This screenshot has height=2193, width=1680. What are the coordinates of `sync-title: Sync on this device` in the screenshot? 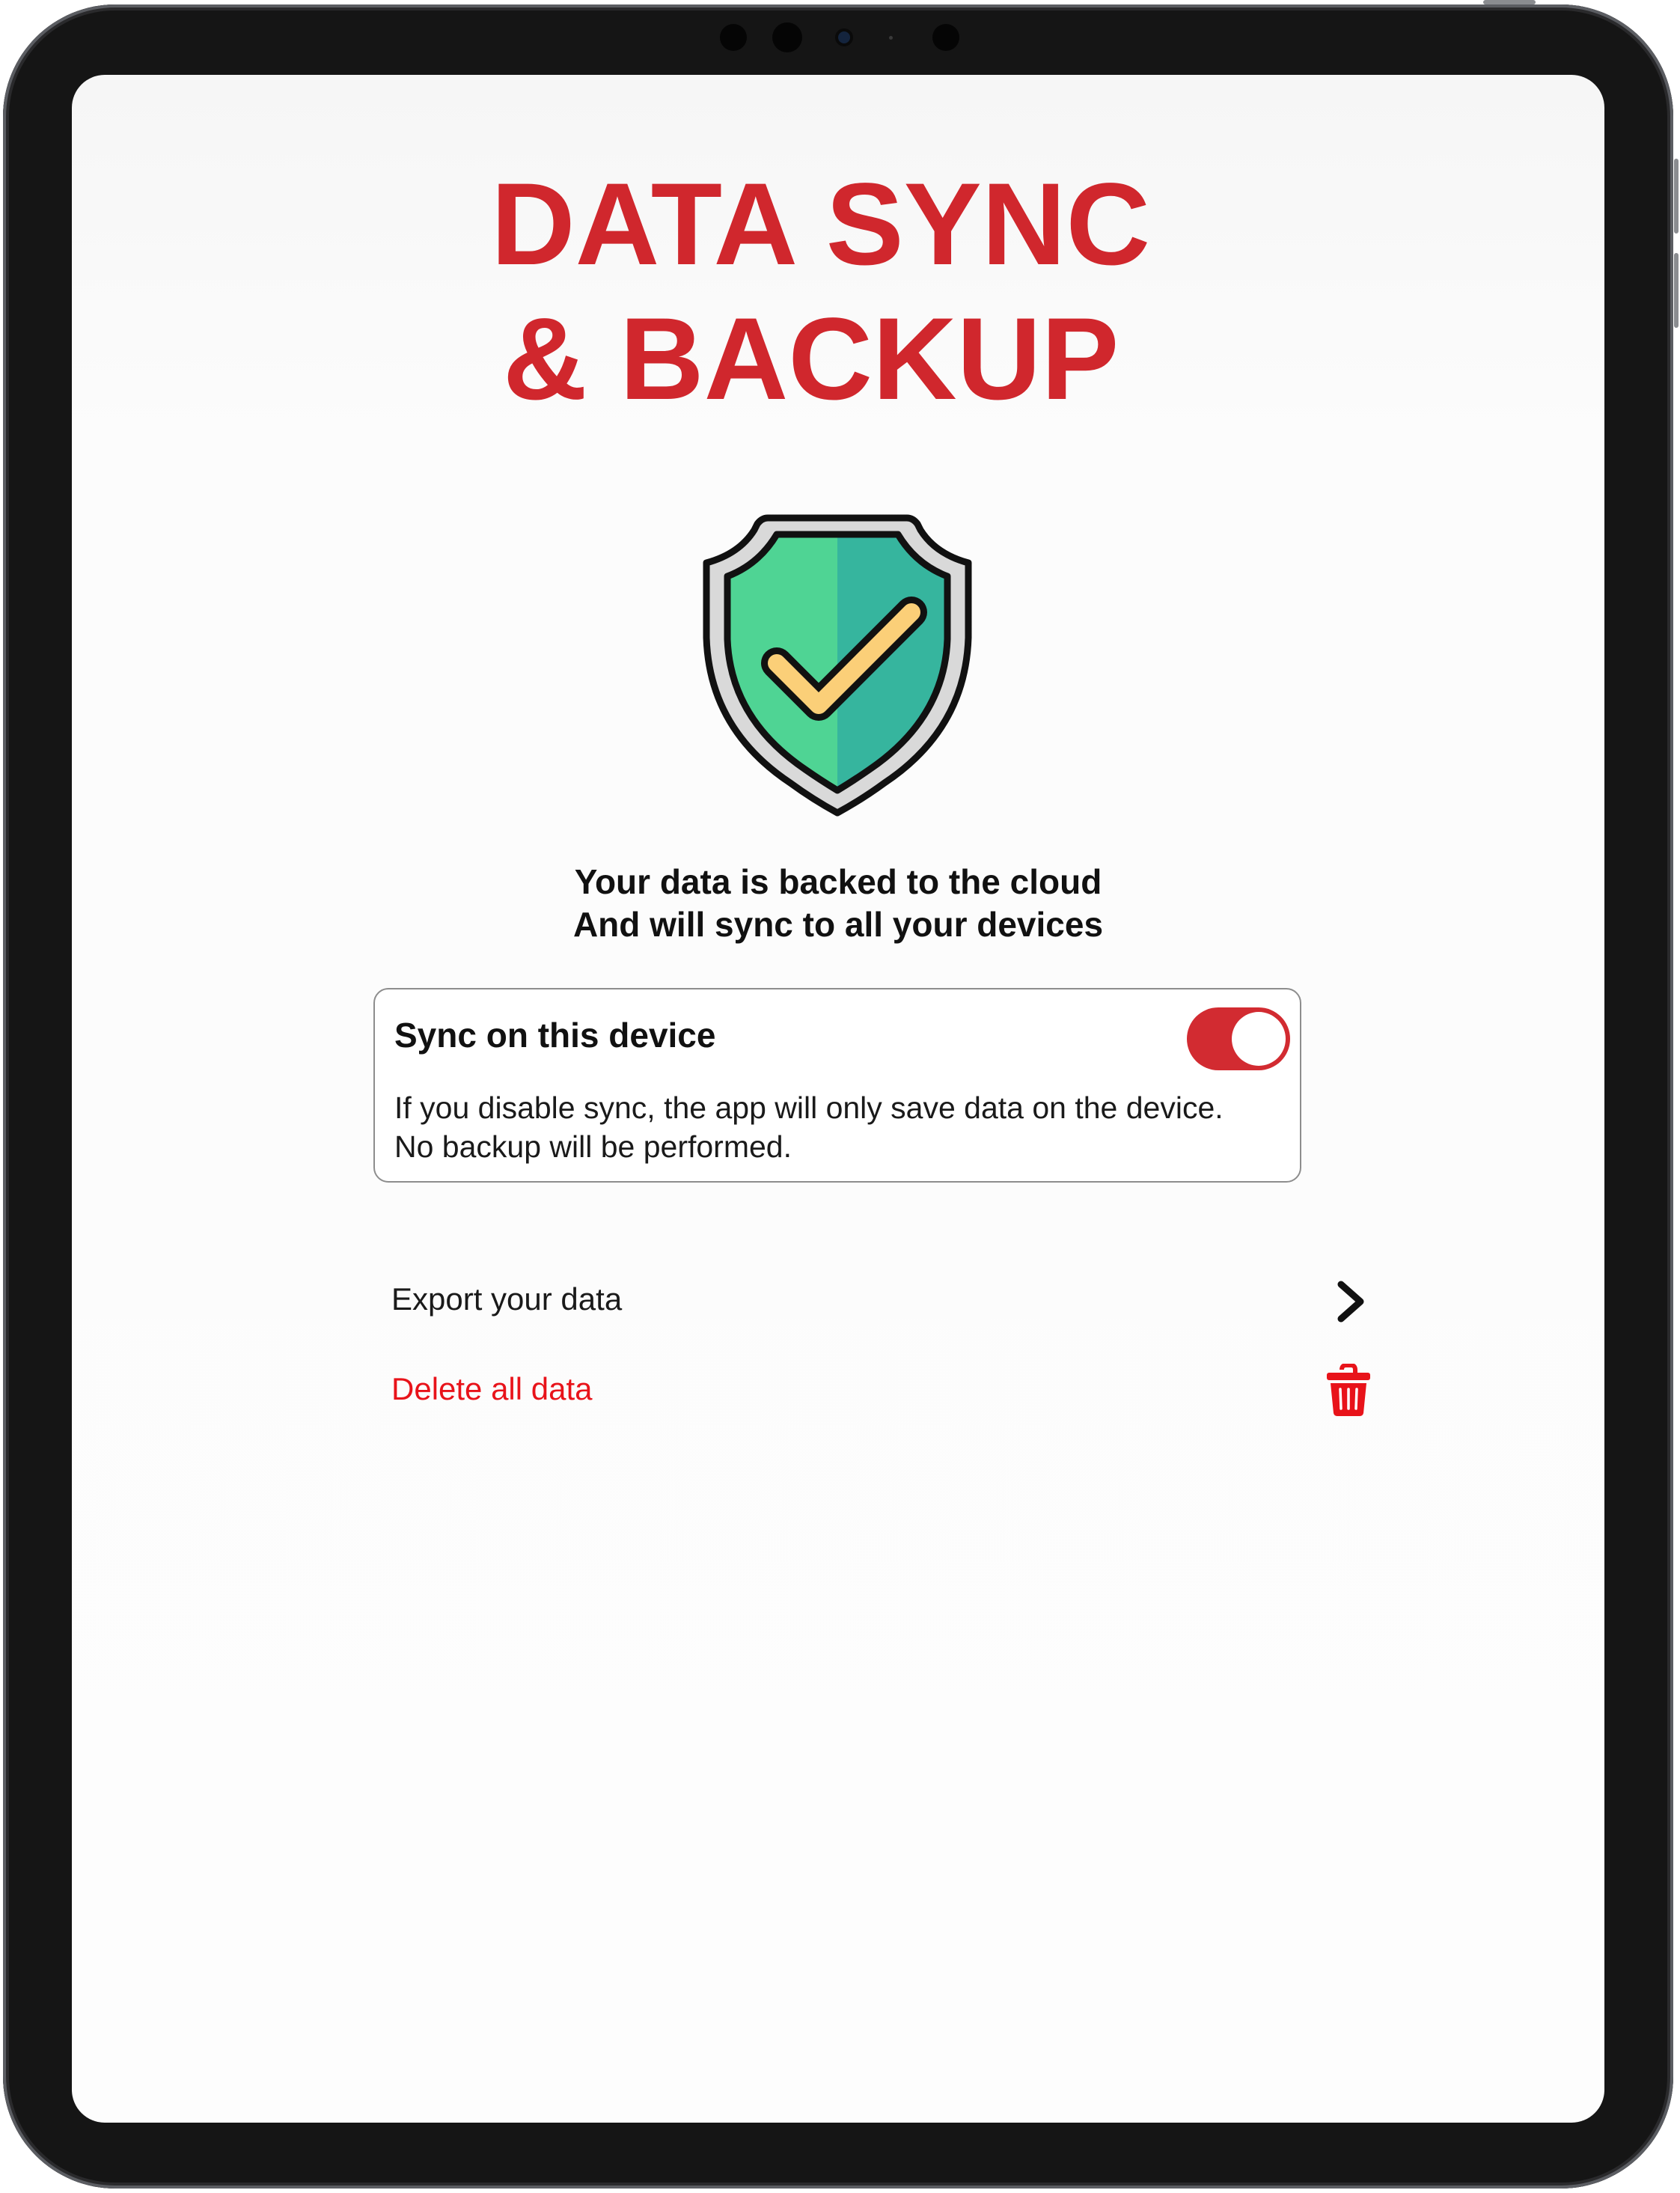 It's located at (555, 1035).